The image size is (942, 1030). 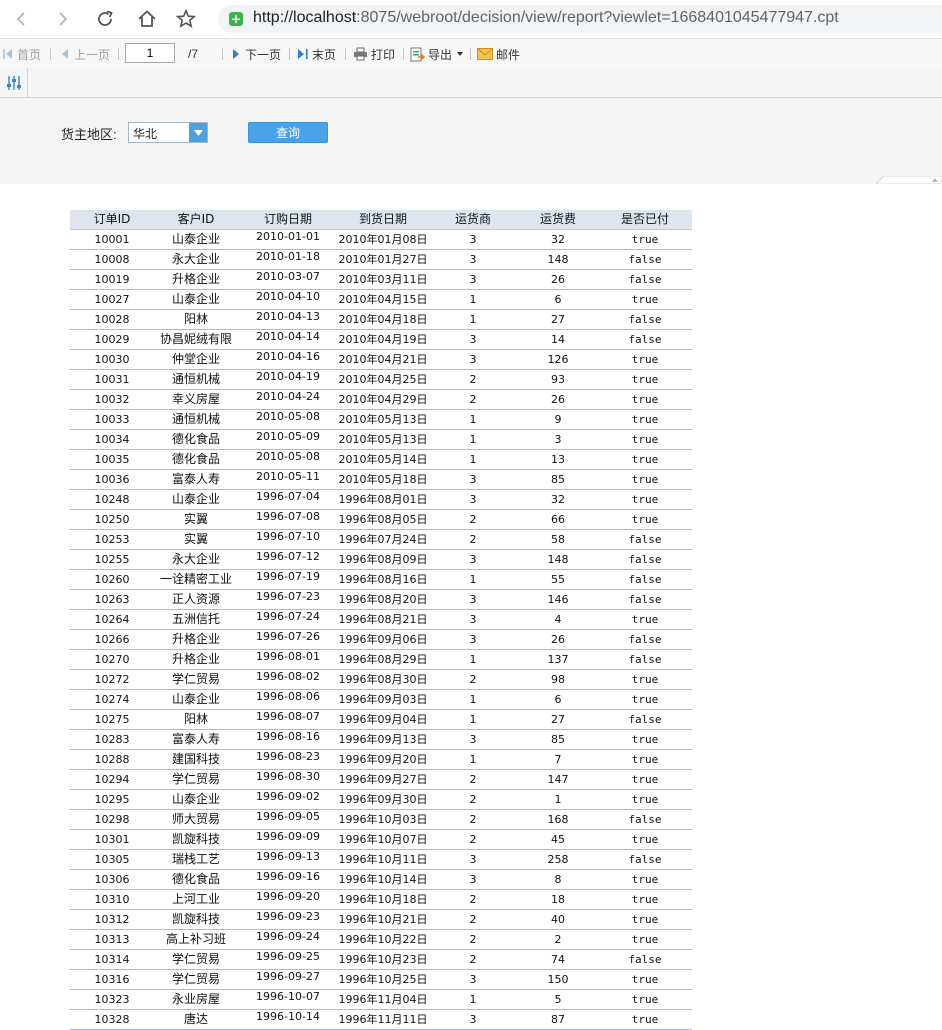 I want to click on arrival-date-cell: 2010年04月25日, so click(x=383, y=379).